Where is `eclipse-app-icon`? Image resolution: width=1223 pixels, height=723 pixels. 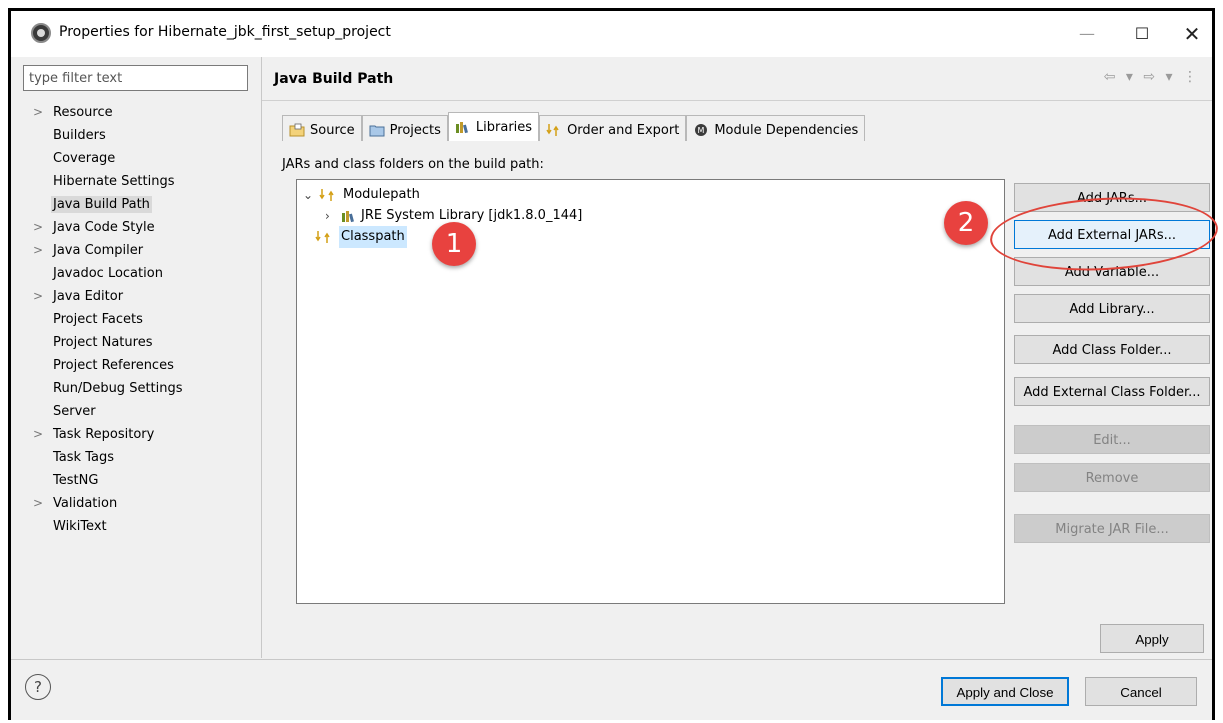 eclipse-app-icon is located at coordinates (41, 33).